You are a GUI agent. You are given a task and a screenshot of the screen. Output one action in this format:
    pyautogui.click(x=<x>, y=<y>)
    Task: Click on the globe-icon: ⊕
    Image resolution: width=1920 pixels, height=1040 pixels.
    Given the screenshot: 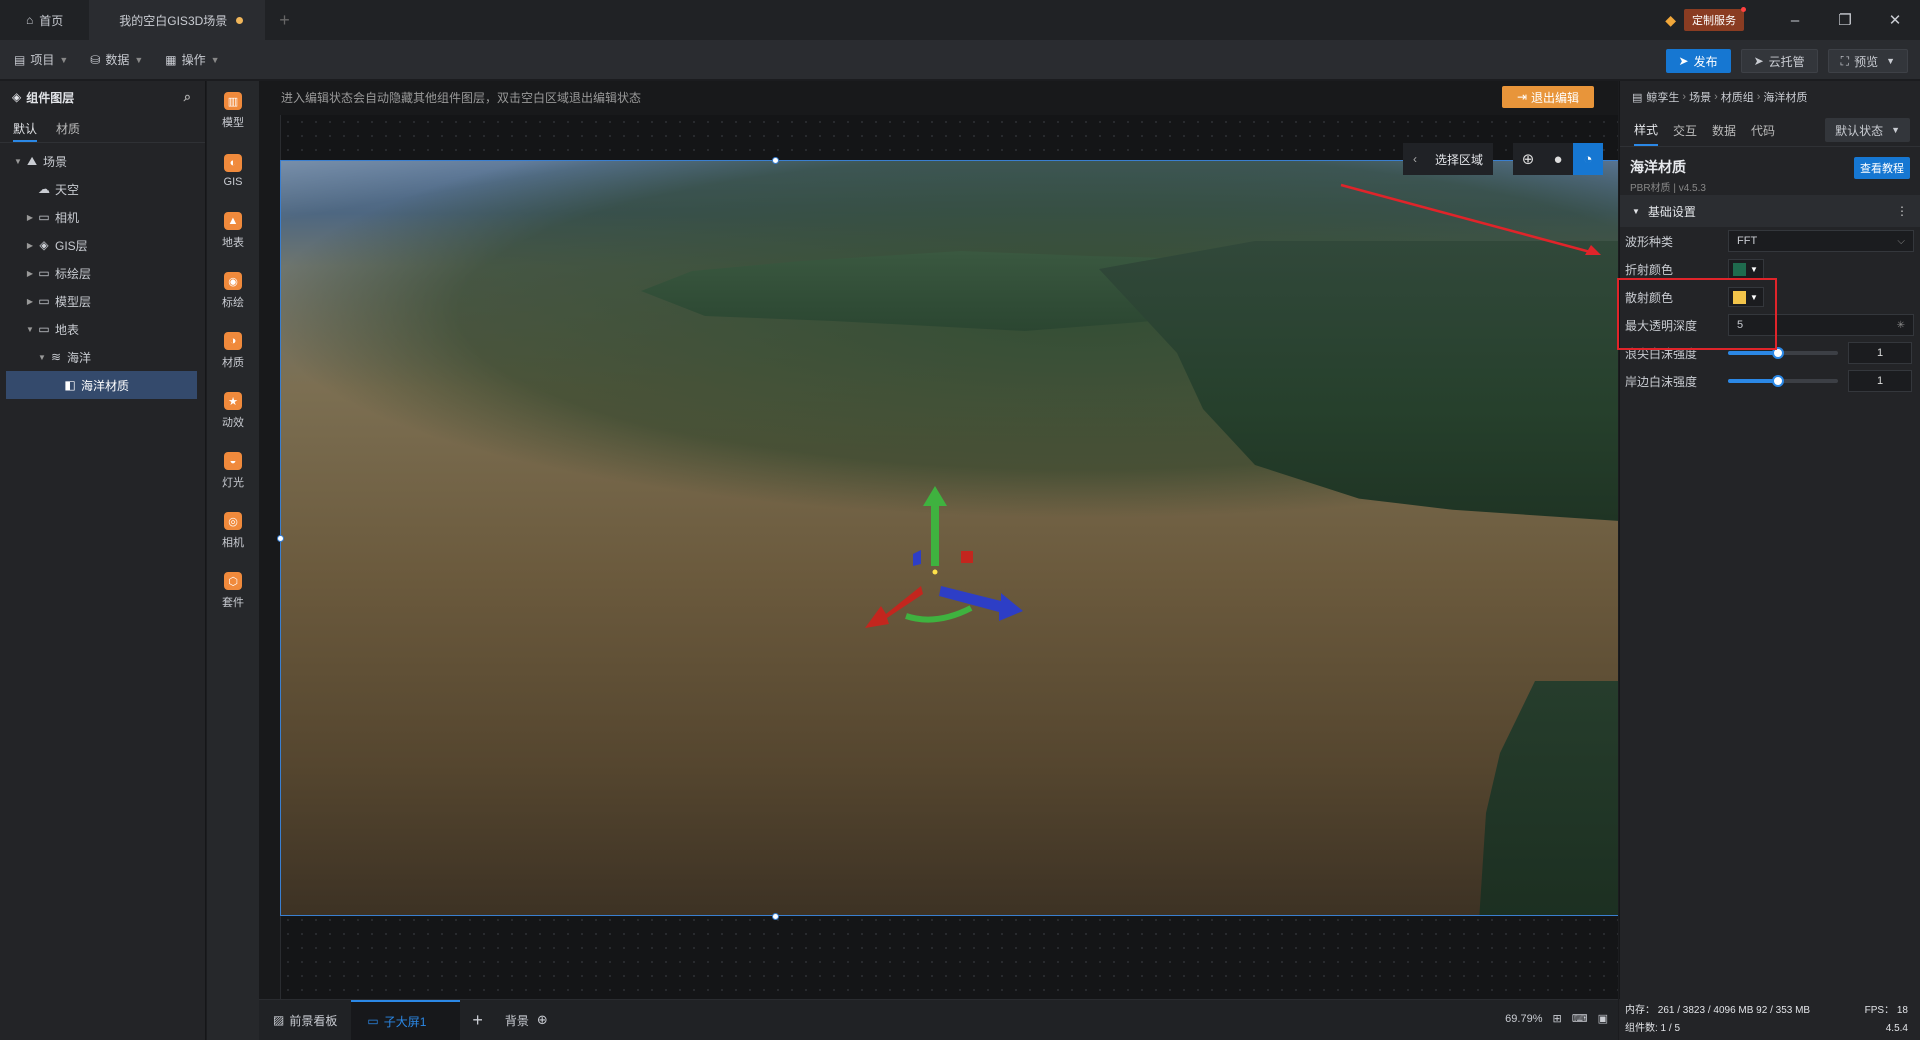 What is the action you would take?
    pyautogui.click(x=1528, y=159)
    